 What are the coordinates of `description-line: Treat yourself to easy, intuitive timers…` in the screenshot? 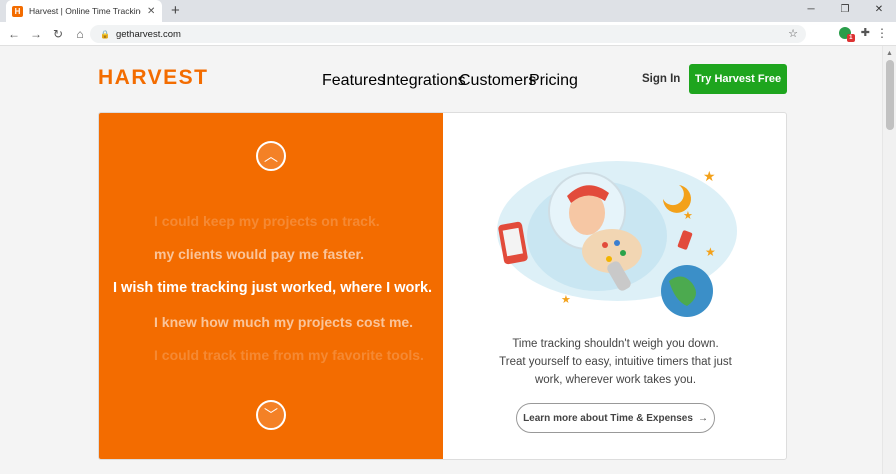 It's located at (615, 362).